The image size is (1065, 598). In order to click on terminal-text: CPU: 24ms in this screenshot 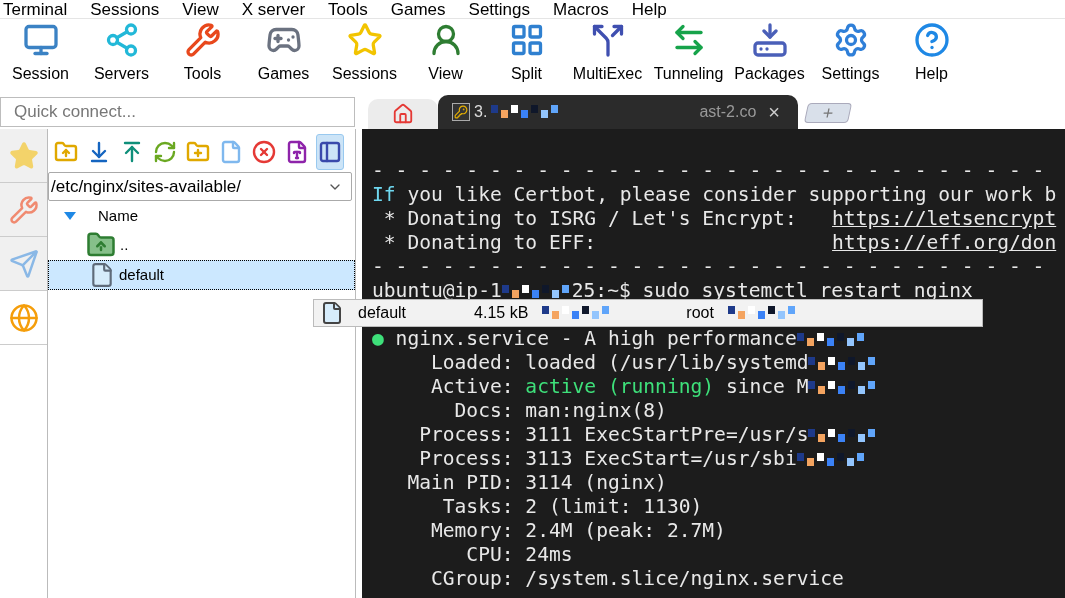, I will do `click(519, 554)`.